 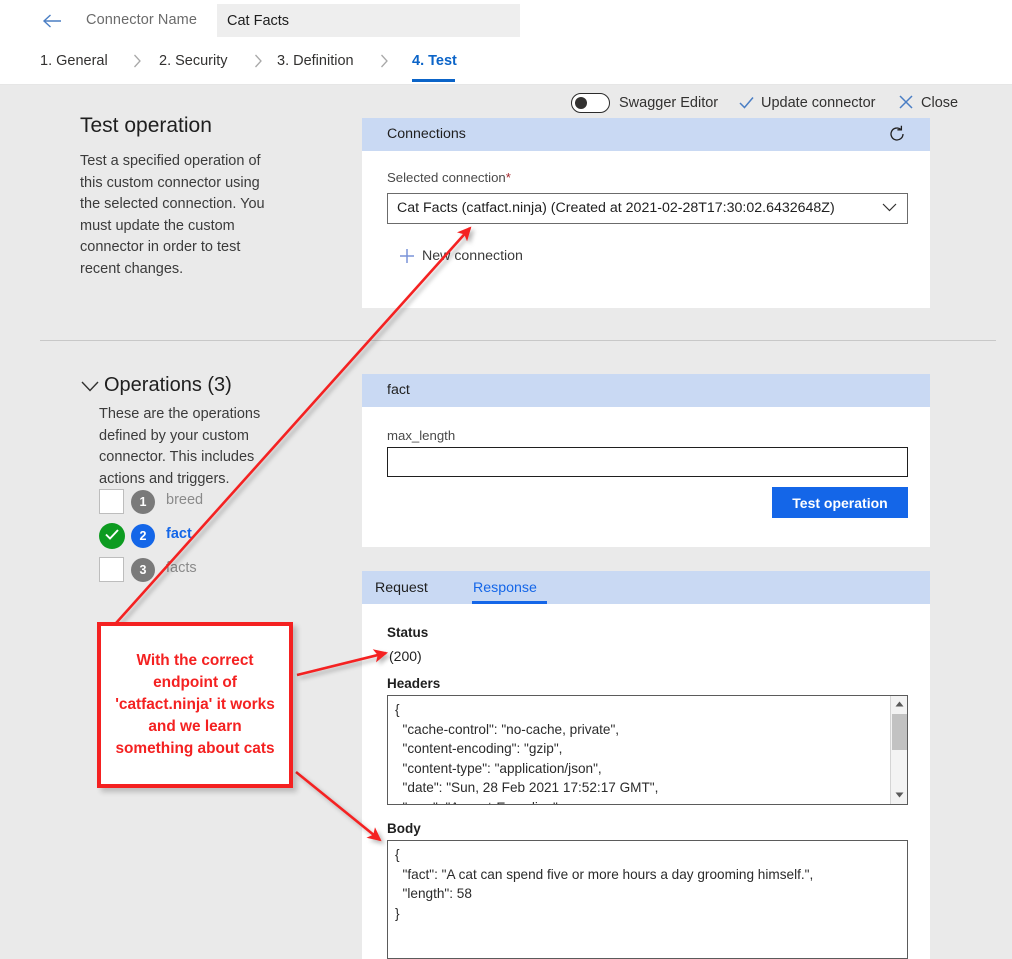 What do you see at coordinates (74, 61) in the screenshot?
I see `step-general: 1. General` at bounding box center [74, 61].